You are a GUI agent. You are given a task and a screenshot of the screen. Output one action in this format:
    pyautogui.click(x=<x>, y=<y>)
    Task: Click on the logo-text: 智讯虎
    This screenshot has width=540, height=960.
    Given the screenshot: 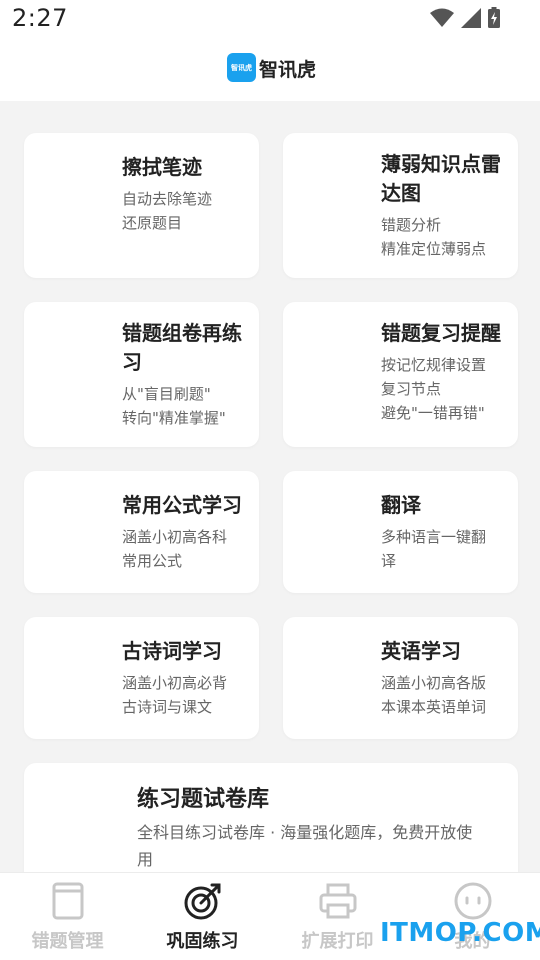 What is the action you would take?
    pyautogui.click(x=241, y=67)
    